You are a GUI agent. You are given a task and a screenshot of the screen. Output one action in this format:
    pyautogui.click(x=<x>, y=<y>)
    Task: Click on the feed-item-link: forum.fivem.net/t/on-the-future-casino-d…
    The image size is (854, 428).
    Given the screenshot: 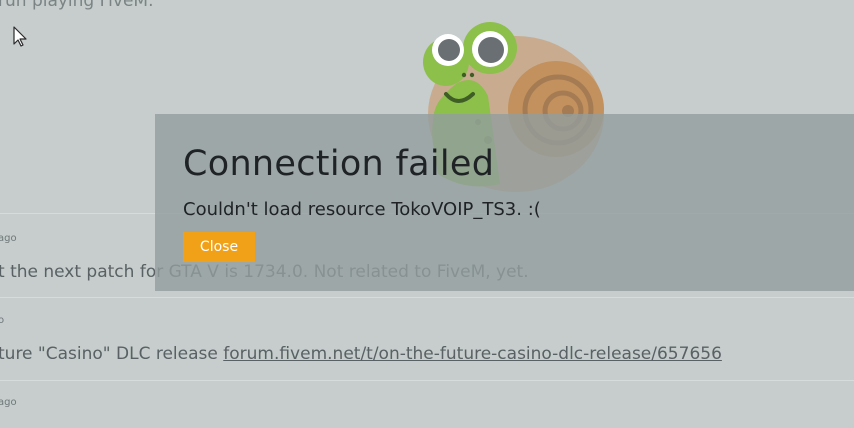 What is the action you would take?
    pyautogui.click(x=472, y=354)
    